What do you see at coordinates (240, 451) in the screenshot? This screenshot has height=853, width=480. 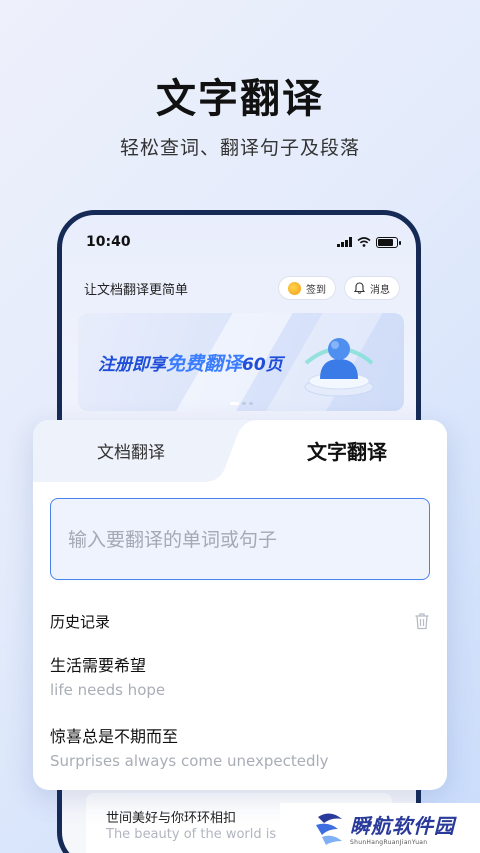 I see `tab-bar: 文档翻译 文字翻译` at bounding box center [240, 451].